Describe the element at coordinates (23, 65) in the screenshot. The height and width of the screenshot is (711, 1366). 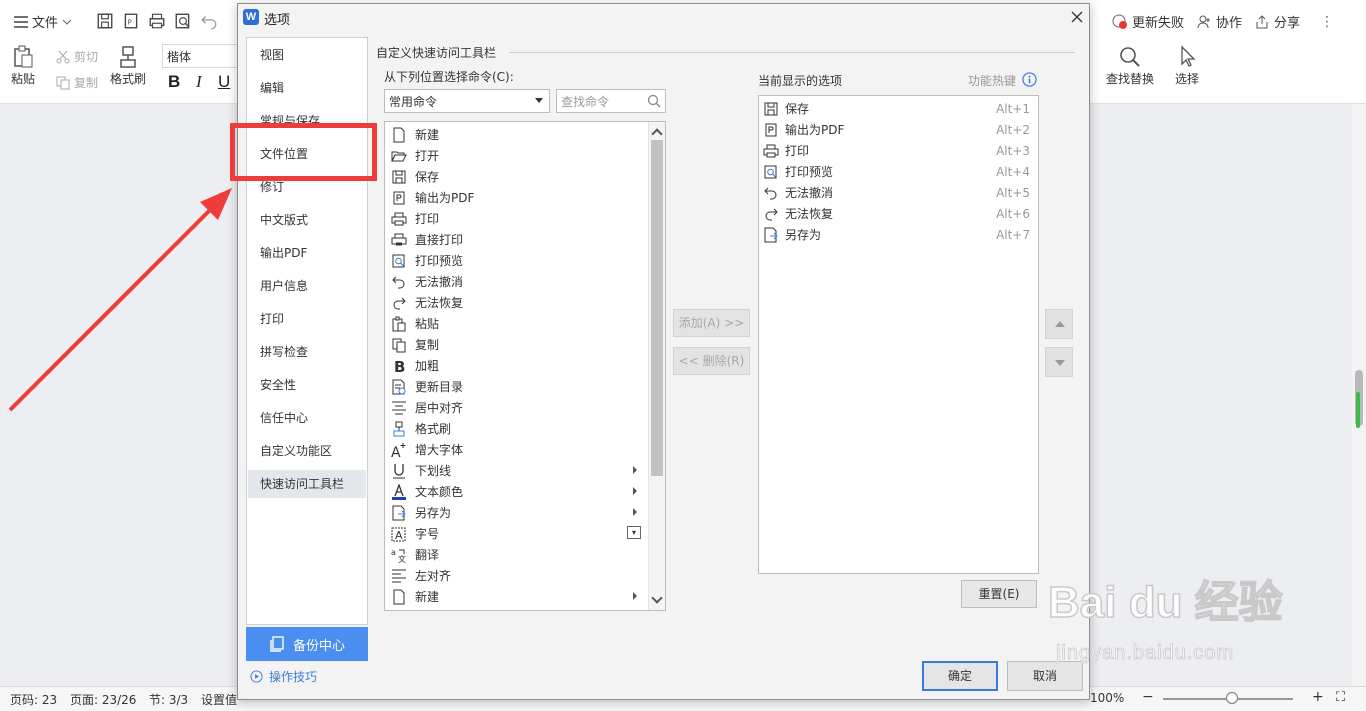
I see `paste-button: 粘贴` at that location.